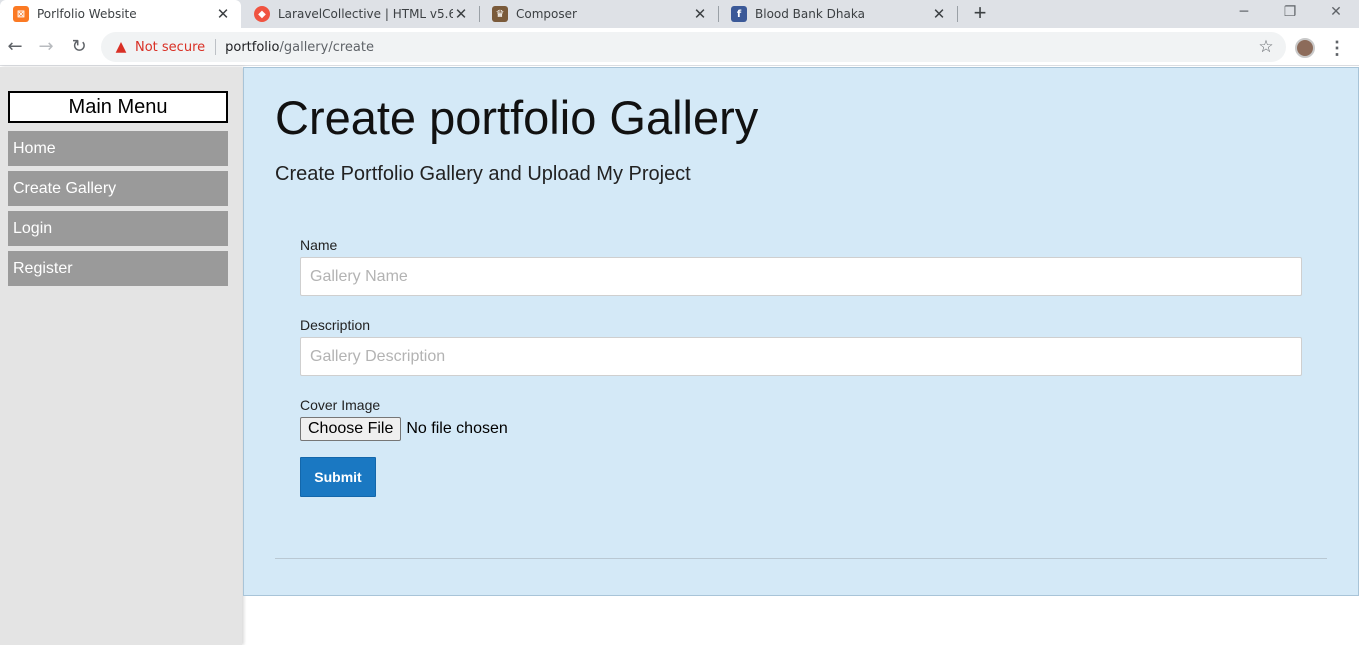 The height and width of the screenshot is (645, 1359). Describe the element at coordinates (252, 47) in the screenshot. I see `url-host: portfolio` at that location.